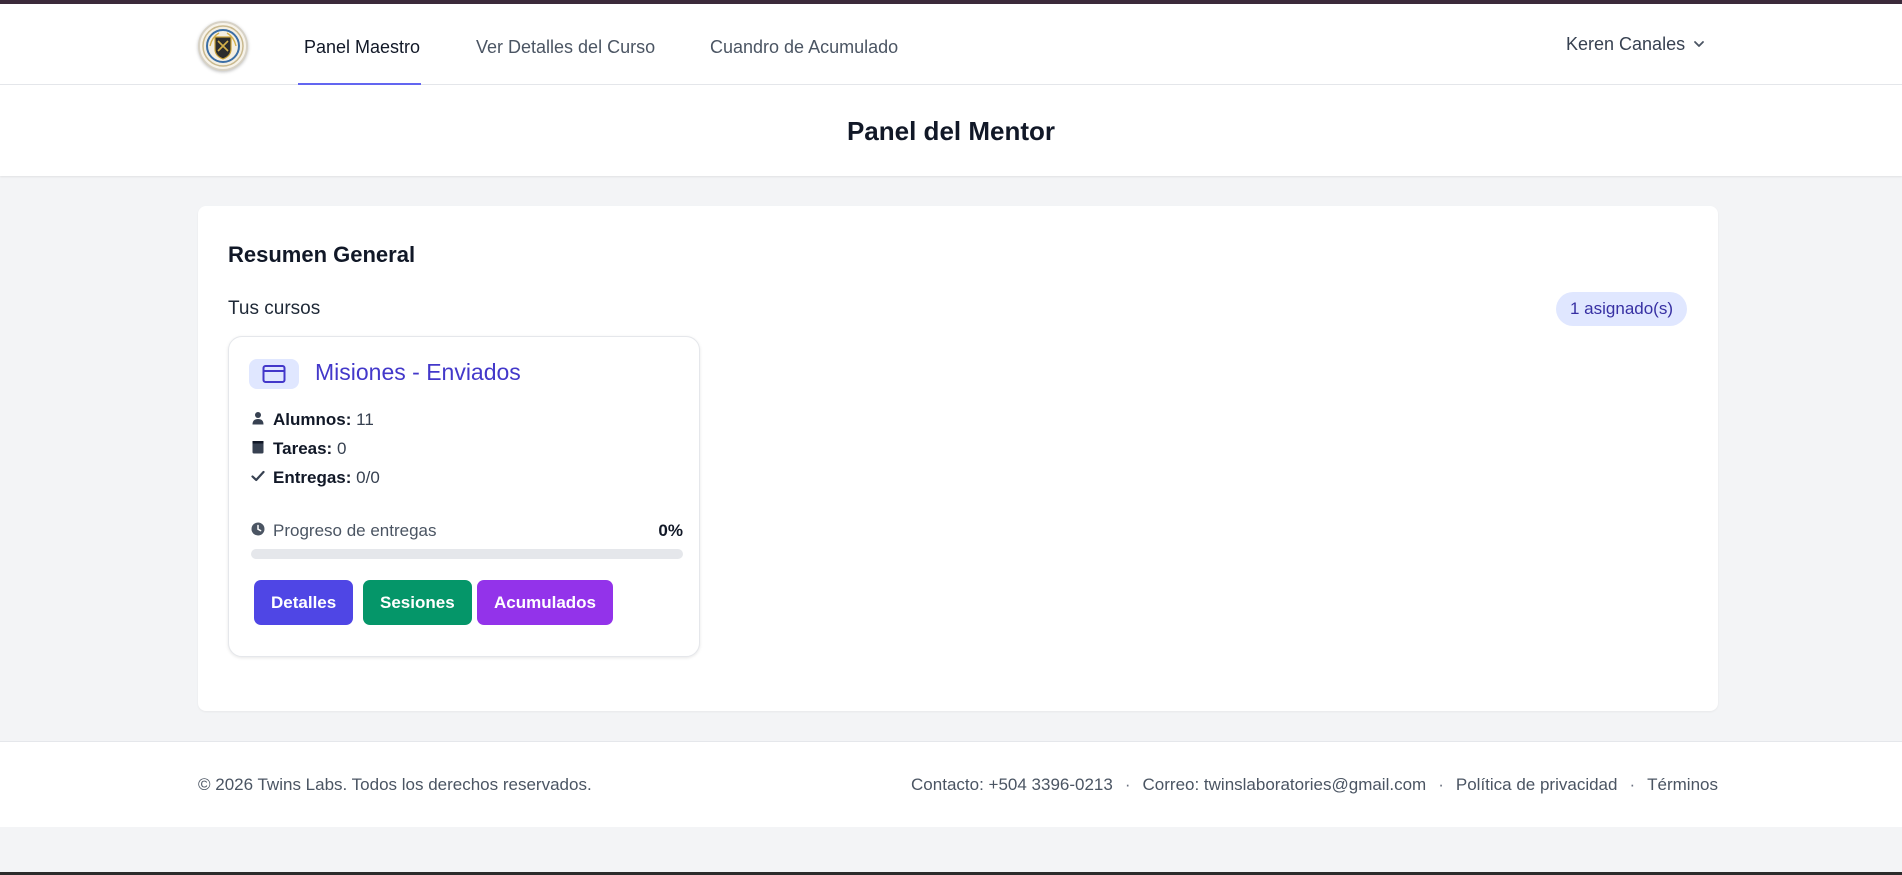  I want to click on check-icon, so click(258, 478).